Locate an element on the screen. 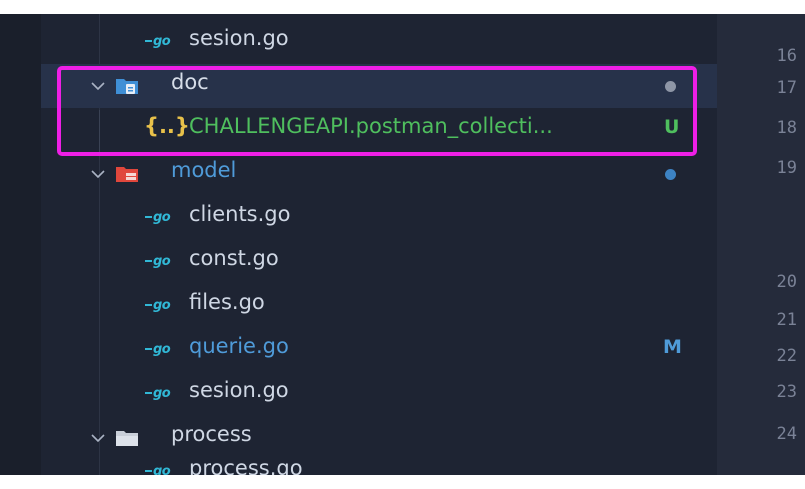 This screenshot has width=805, height=489. activity-gutter is located at coordinates (20, 244).